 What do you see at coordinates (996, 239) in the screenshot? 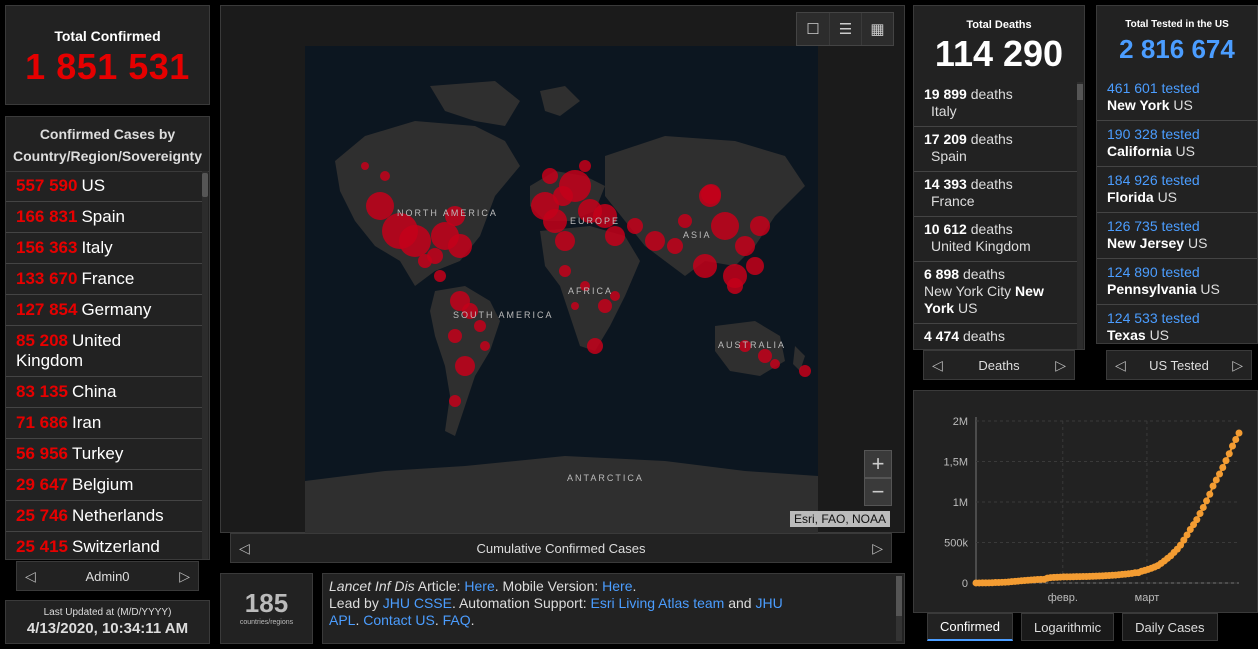
I see `deaths-row: 10 612 deaths United Kingdom` at bounding box center [996, 239].